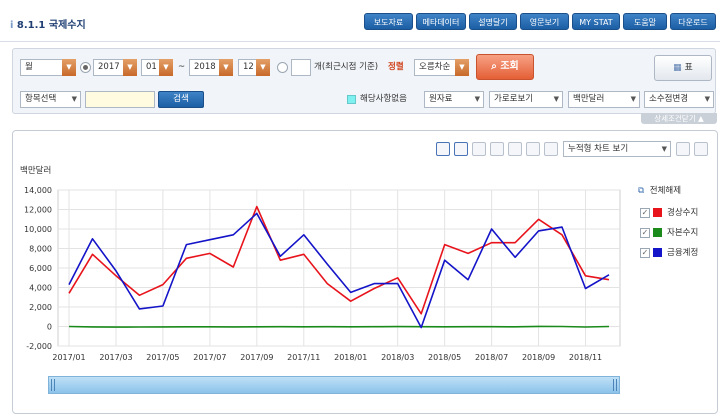  I want to click on chart-view-select: 누적형 차트 보기 ▼, so click(617, 149).